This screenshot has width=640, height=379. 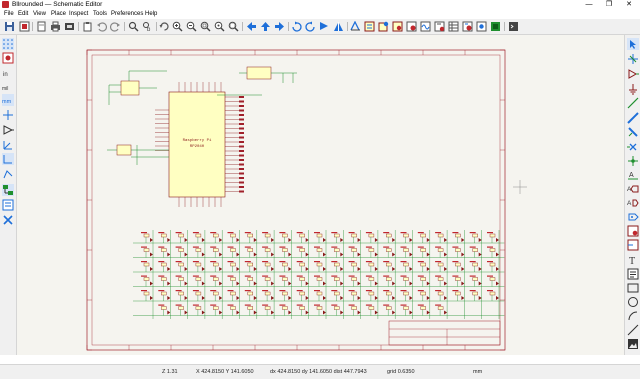 I want to click on refresh-icon, so click(x=164, y=26).